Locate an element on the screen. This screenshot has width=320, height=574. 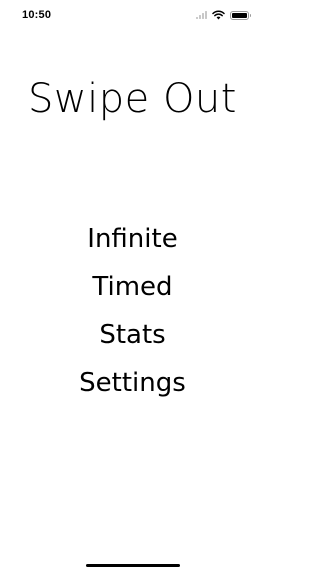
menu-item-timed: Timed is located at coordinates (132, 287).